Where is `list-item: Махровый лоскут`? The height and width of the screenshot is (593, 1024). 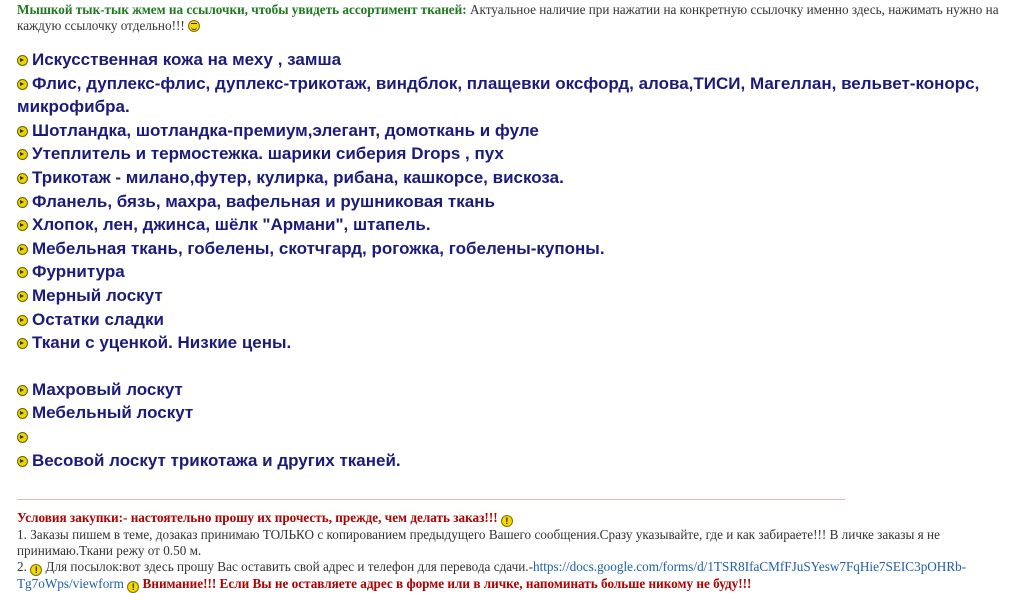
list-item: Махровый лоскут is located at coordinates (515, 390).